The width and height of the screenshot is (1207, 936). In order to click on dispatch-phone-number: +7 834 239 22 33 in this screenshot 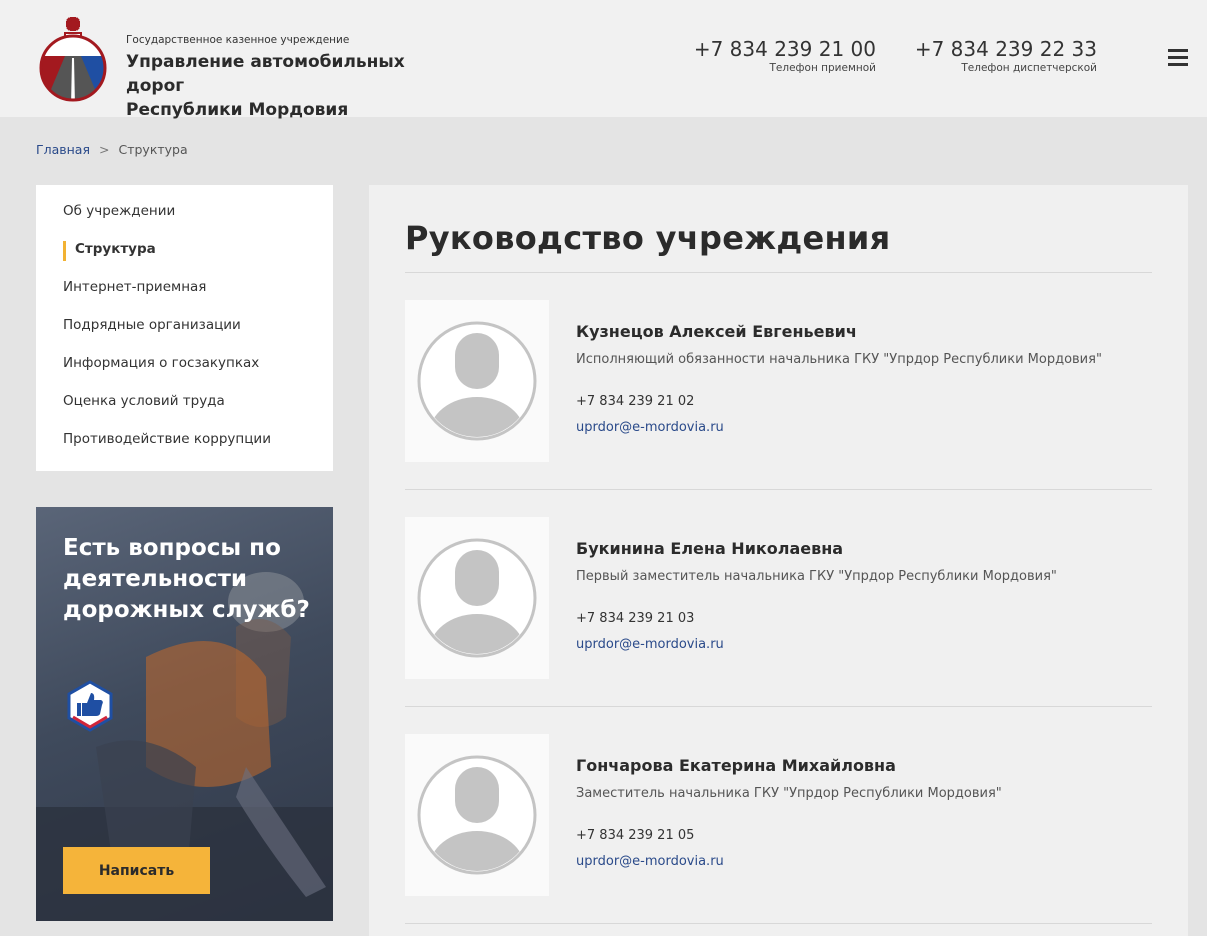, I will do `click(1005, 49)`.